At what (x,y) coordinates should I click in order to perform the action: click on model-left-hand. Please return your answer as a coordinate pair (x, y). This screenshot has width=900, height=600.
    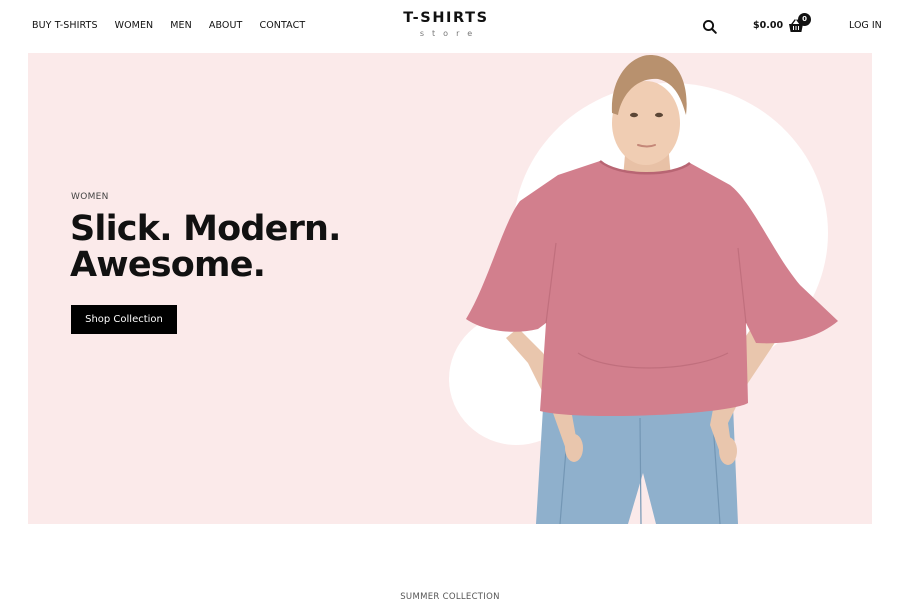
    Looking at the image, I should click on (574, 448).